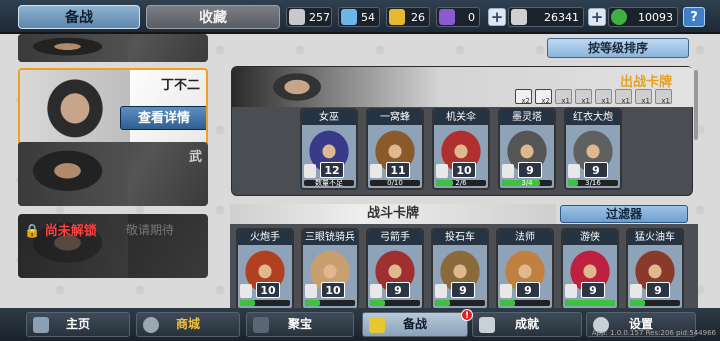  I want to click on battle-prep-icon, so click(377, 325).